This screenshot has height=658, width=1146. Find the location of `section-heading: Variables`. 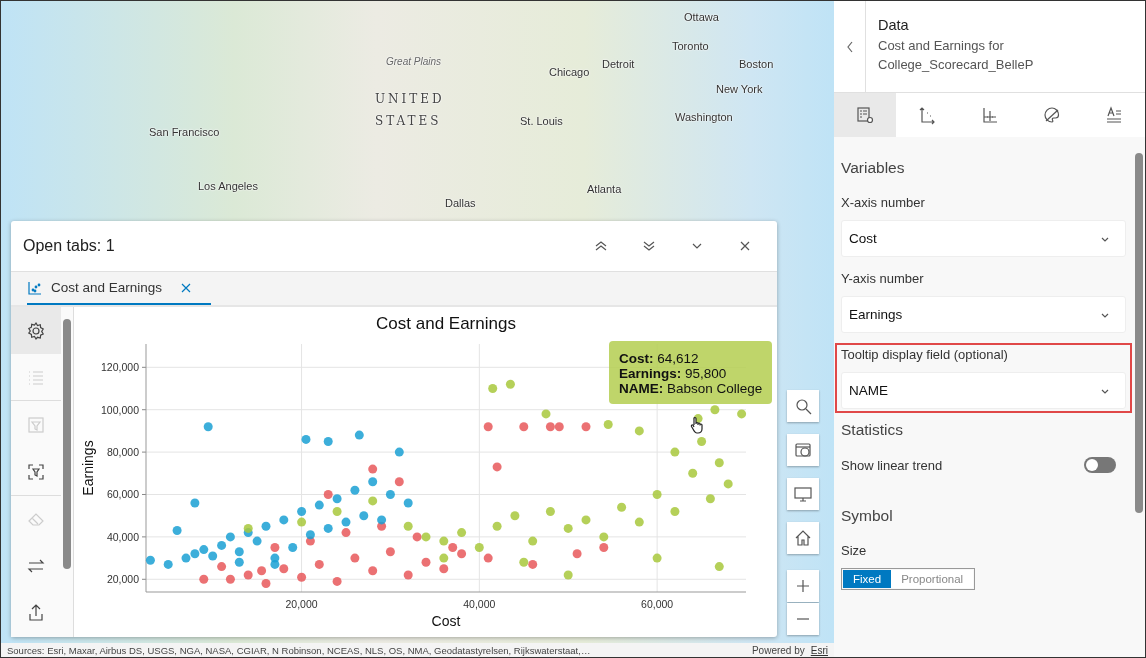

section-heading: Variables is located at coordinates (873, 168).